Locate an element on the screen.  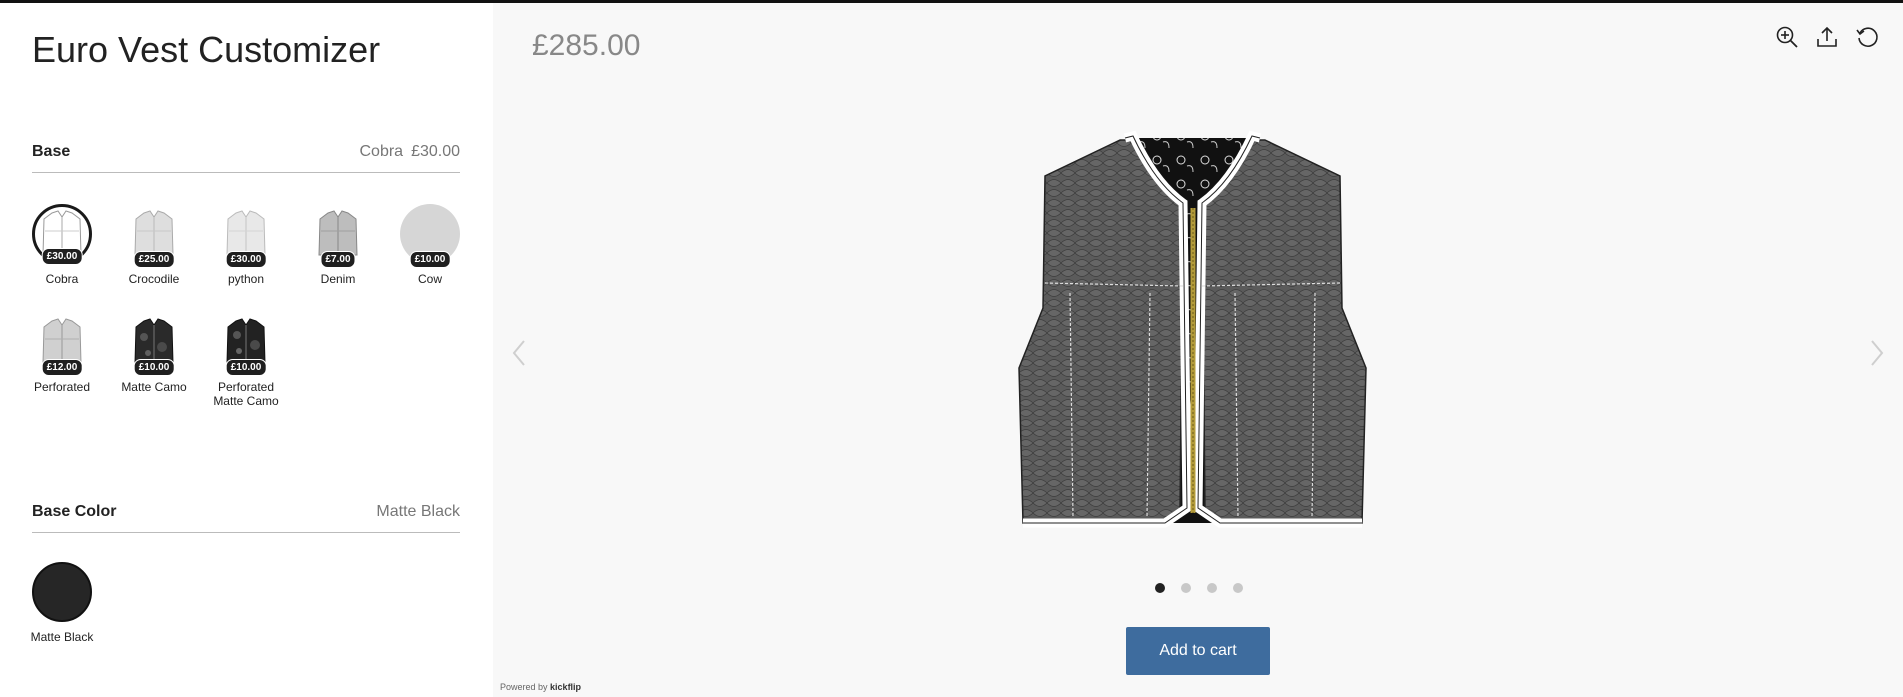
share-icon is located at coordinates (1827, 36).